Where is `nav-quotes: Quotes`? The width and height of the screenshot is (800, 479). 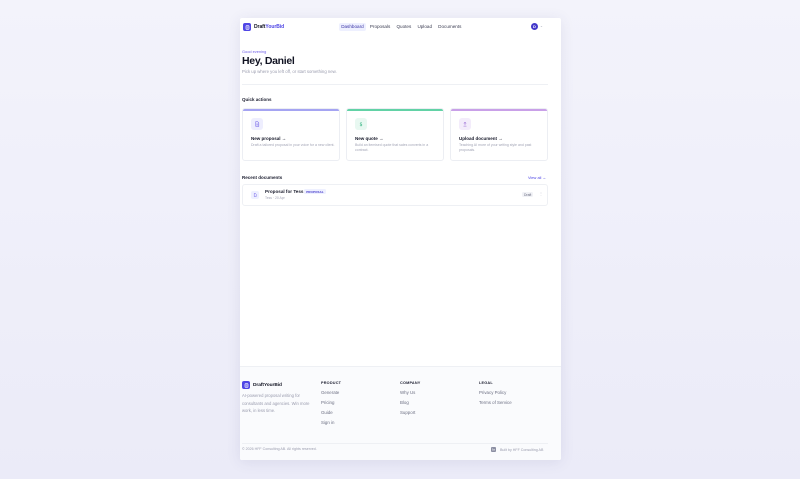 nav-quotes: Quotes is located at coordinates (403, 27).